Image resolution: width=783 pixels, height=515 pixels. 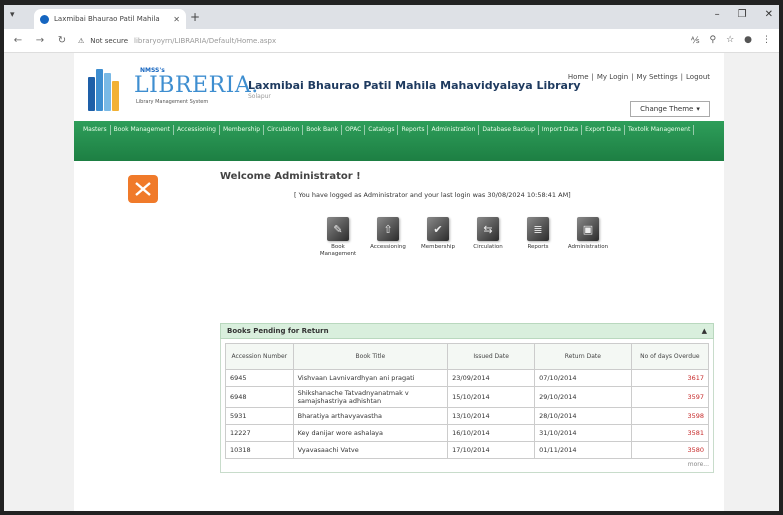 What do you see at coordinates (695, 40) in the screenshot?
I see `translate-icon: ⅍` at bounding box center [695, 40].